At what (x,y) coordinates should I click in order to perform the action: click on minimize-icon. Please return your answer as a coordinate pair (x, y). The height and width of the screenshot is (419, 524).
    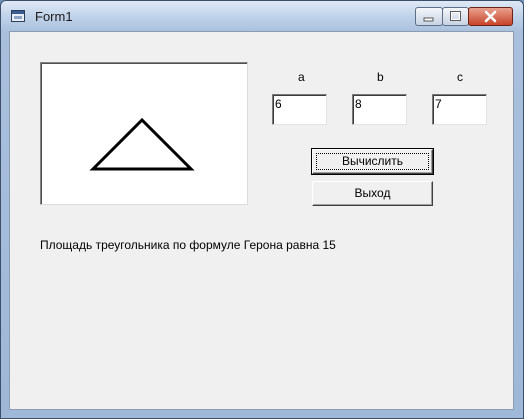
    Looking at the image, I should click on (428, 19).